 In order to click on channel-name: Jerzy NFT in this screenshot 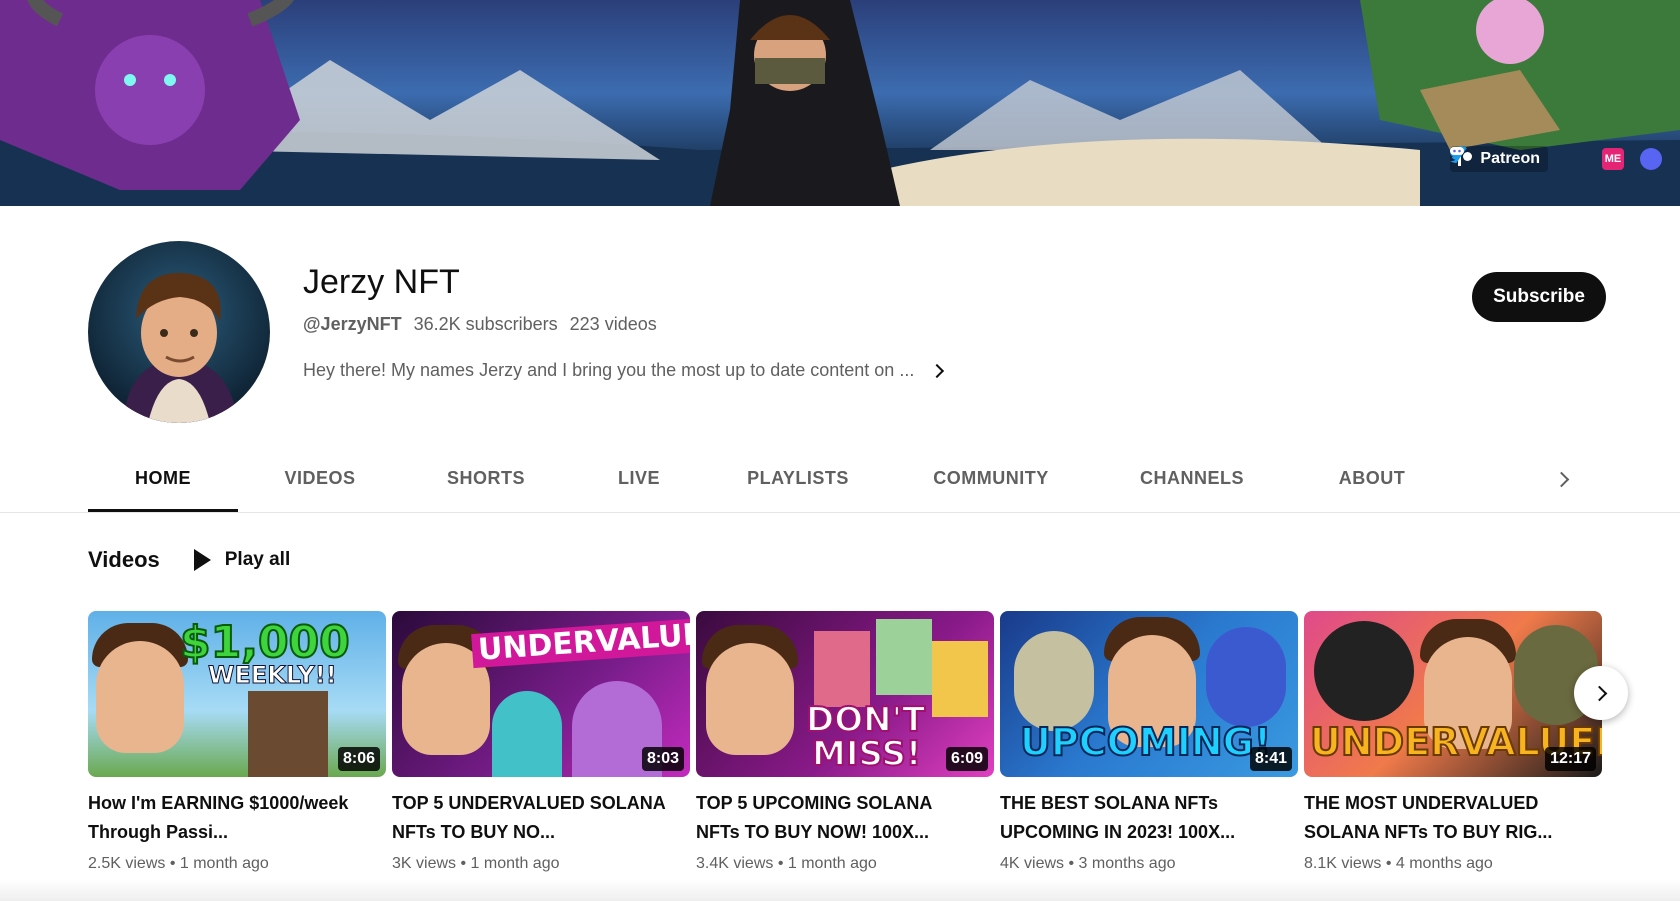, I will do `click(381, 282)`.